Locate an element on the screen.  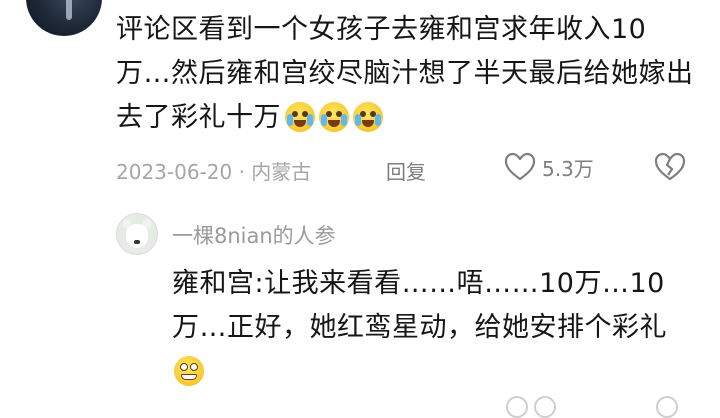
avatar-dog-nose is located at coordinates (137, 242).